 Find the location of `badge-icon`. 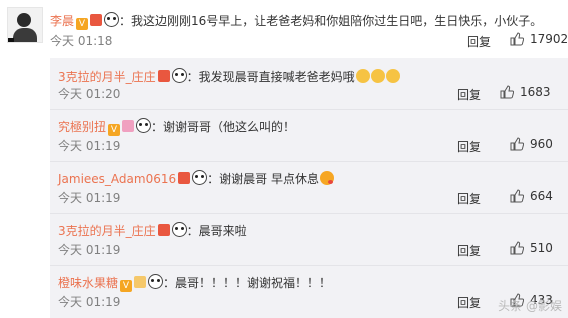

badge-icon is located at coordinates (128, 126).